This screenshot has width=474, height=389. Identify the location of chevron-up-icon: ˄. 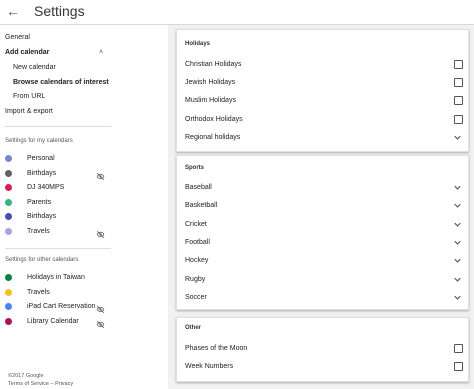
(101, 52).